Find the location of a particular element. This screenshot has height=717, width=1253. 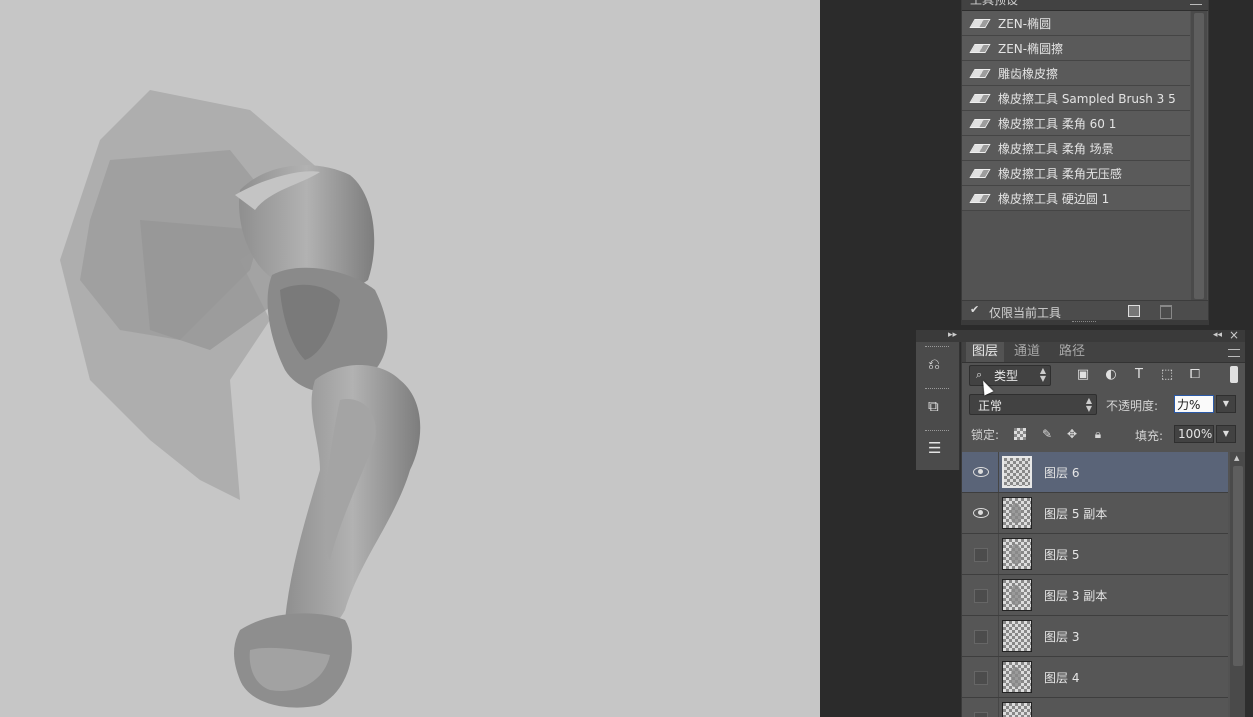

layers-scroll-thumb is located at coordinates (1238, 566).